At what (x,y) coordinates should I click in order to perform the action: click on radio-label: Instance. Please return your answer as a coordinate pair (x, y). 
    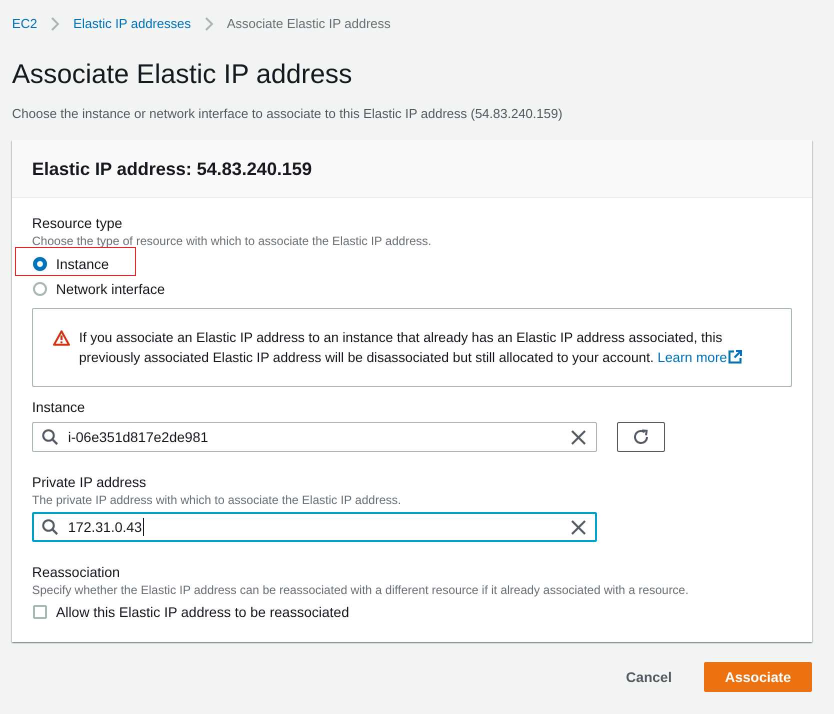
    Looking at the image, I should click on (82, 264).